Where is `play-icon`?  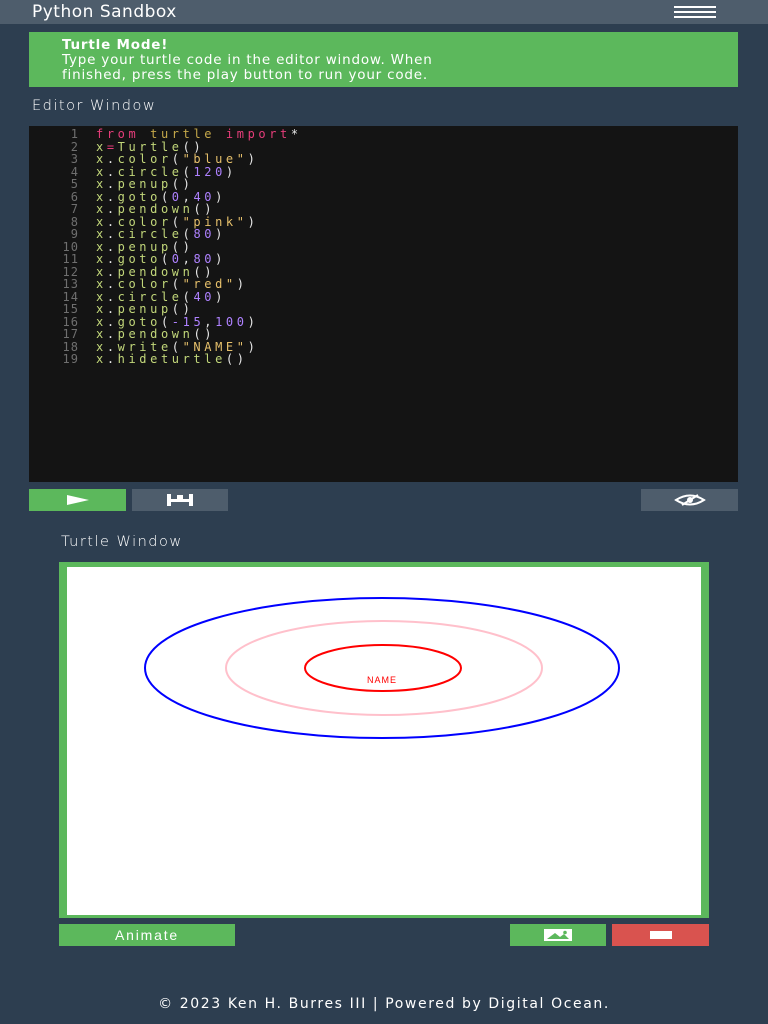 play-icon is located at coordinates (77, 500).